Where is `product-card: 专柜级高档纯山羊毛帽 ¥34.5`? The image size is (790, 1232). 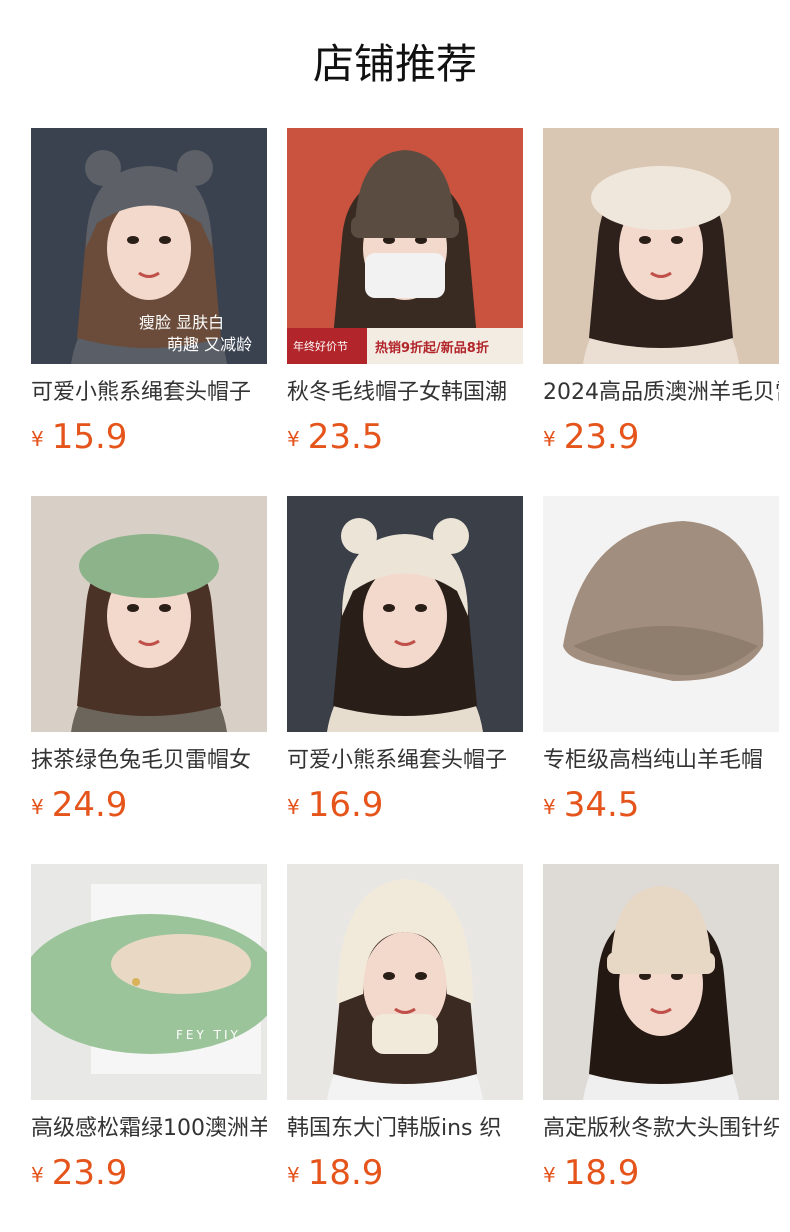 product-card: 专柜级高档纯山羊毛帽 ¥34.5 is located at coordinates (661, 666).